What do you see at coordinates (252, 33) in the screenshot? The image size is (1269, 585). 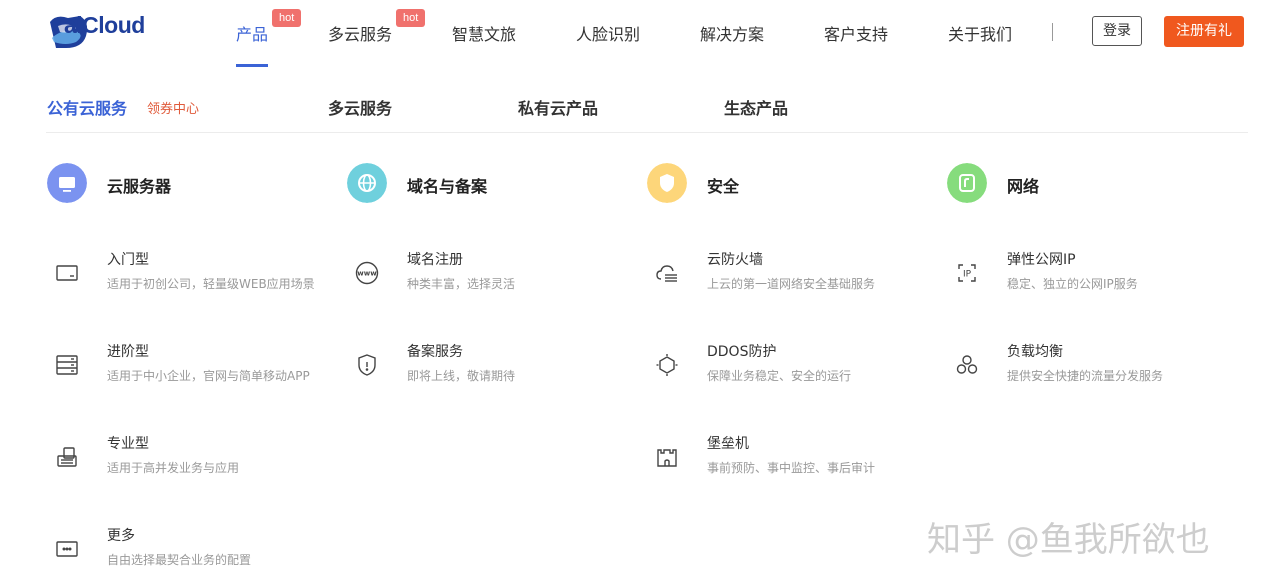 I see `nav-item-products: 产品` at bounding box center [252, 33].